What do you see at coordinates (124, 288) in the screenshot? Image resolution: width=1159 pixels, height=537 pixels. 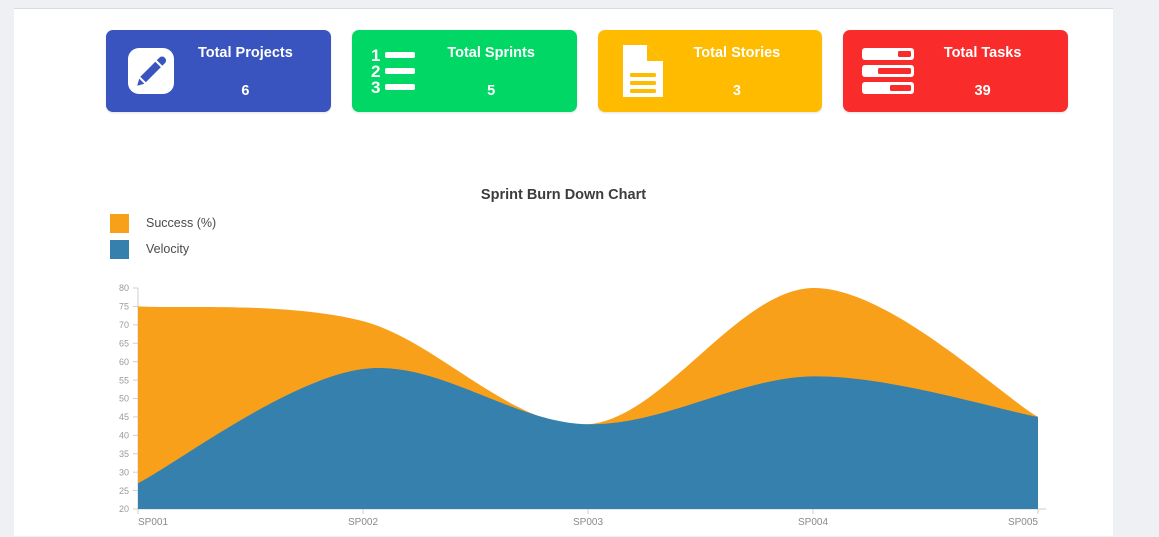 I see `svg-text: 80` at bounding box center [124, 288].